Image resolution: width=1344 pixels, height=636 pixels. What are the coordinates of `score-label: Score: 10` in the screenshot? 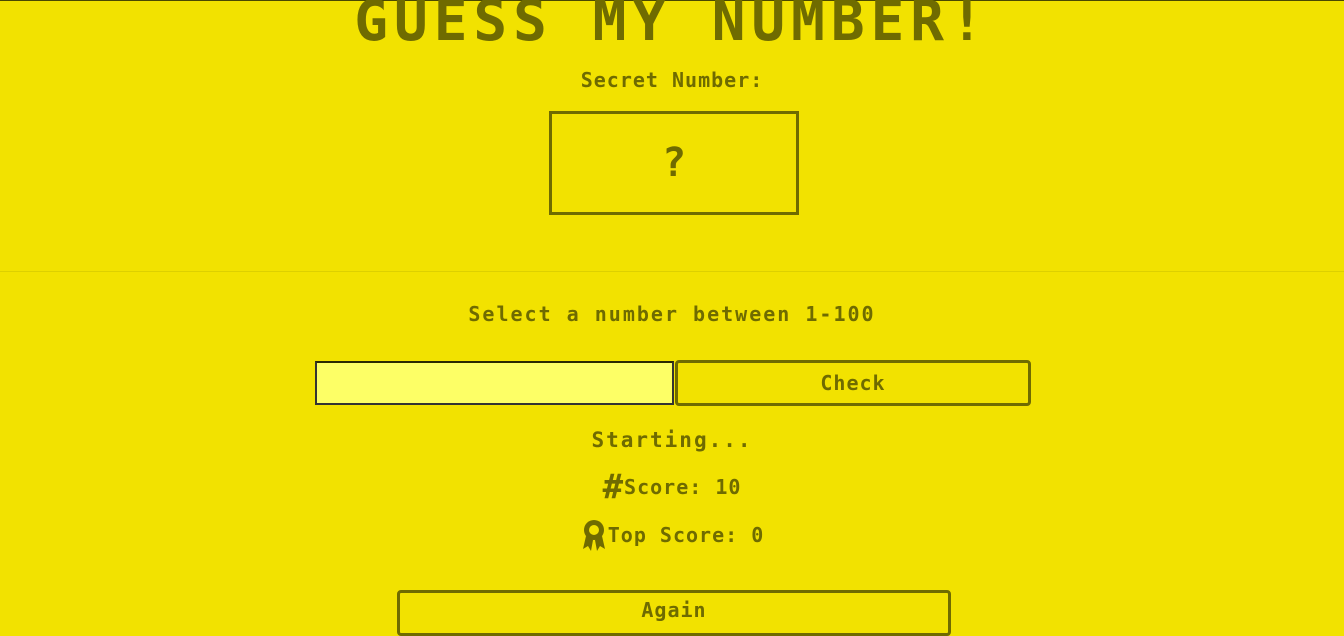 It's located at (683, 487).